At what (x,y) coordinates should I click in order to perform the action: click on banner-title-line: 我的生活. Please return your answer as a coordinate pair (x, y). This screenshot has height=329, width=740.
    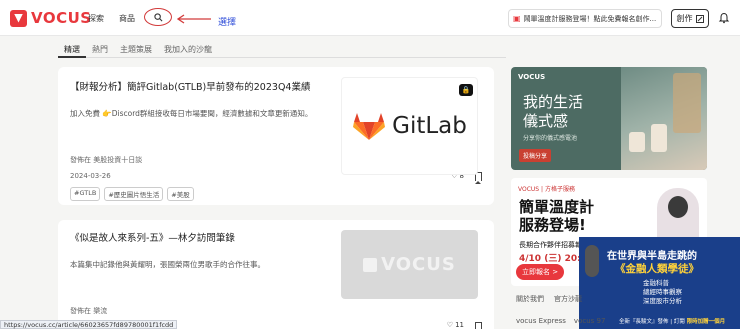
    Looking at the image, I should click on (553, 102).